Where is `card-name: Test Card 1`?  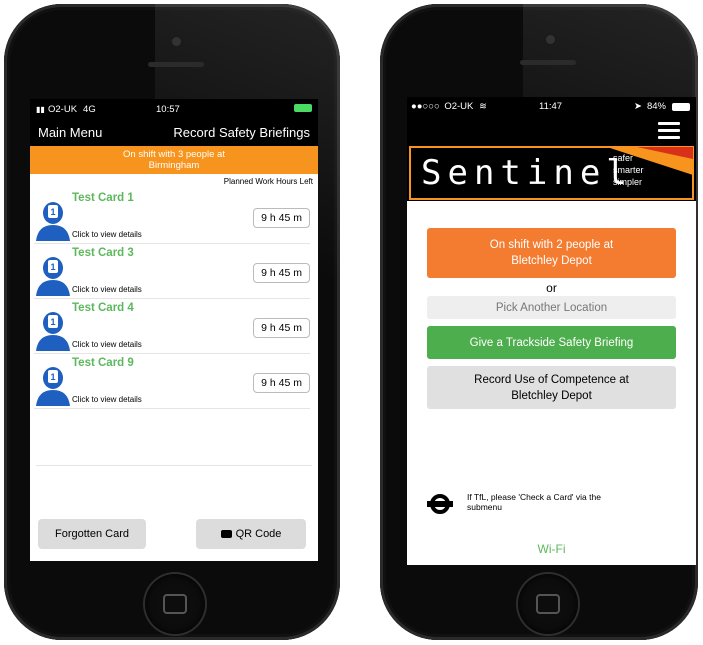 card-name: Test Card 1 is located at coordinates (103, 198).